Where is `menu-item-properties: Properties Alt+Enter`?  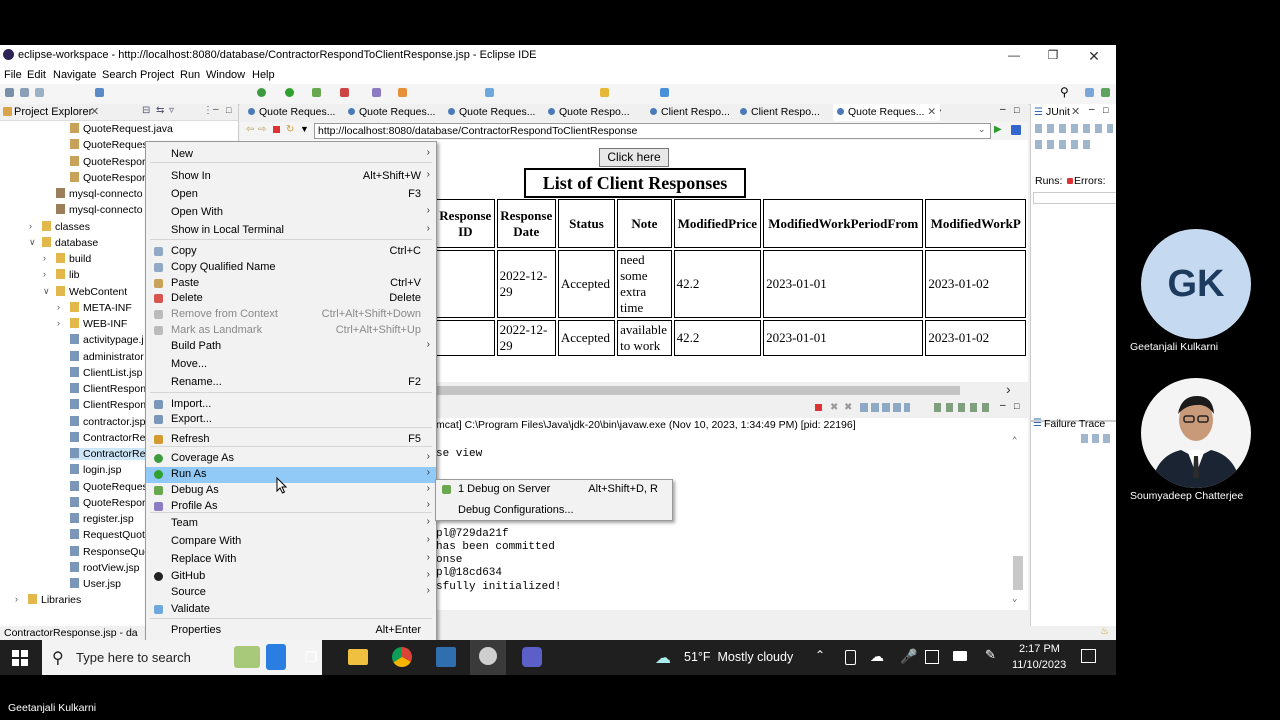 menu-item-properties: Properties Alt+Enter is located at coordinates (291, 631).